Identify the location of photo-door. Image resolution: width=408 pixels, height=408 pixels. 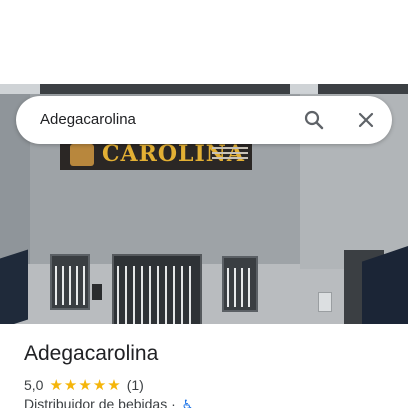
(157, 289).